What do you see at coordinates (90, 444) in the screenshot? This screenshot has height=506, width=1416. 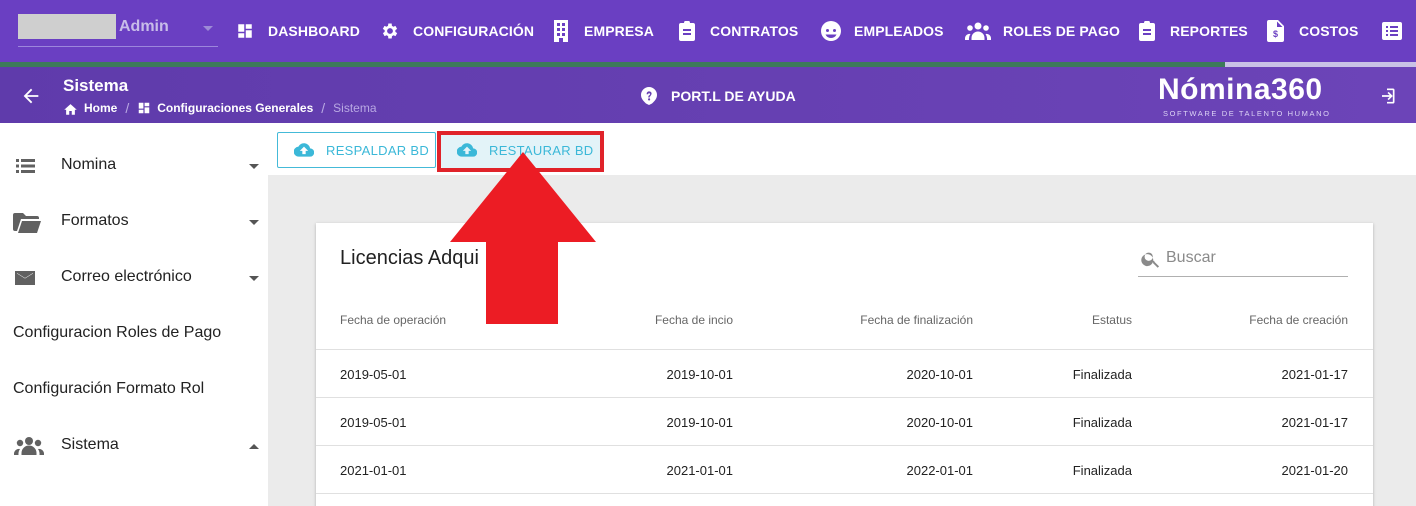 I see `sidebar-item-label: Sistema` at bounding box center [90, 444].